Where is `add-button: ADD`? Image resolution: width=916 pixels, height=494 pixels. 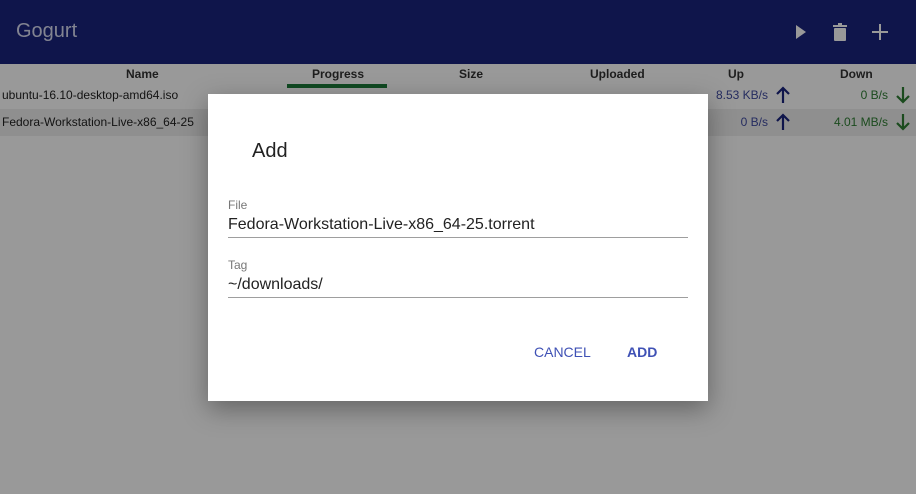
add-button: ADD is located at coordinates (642, 352).